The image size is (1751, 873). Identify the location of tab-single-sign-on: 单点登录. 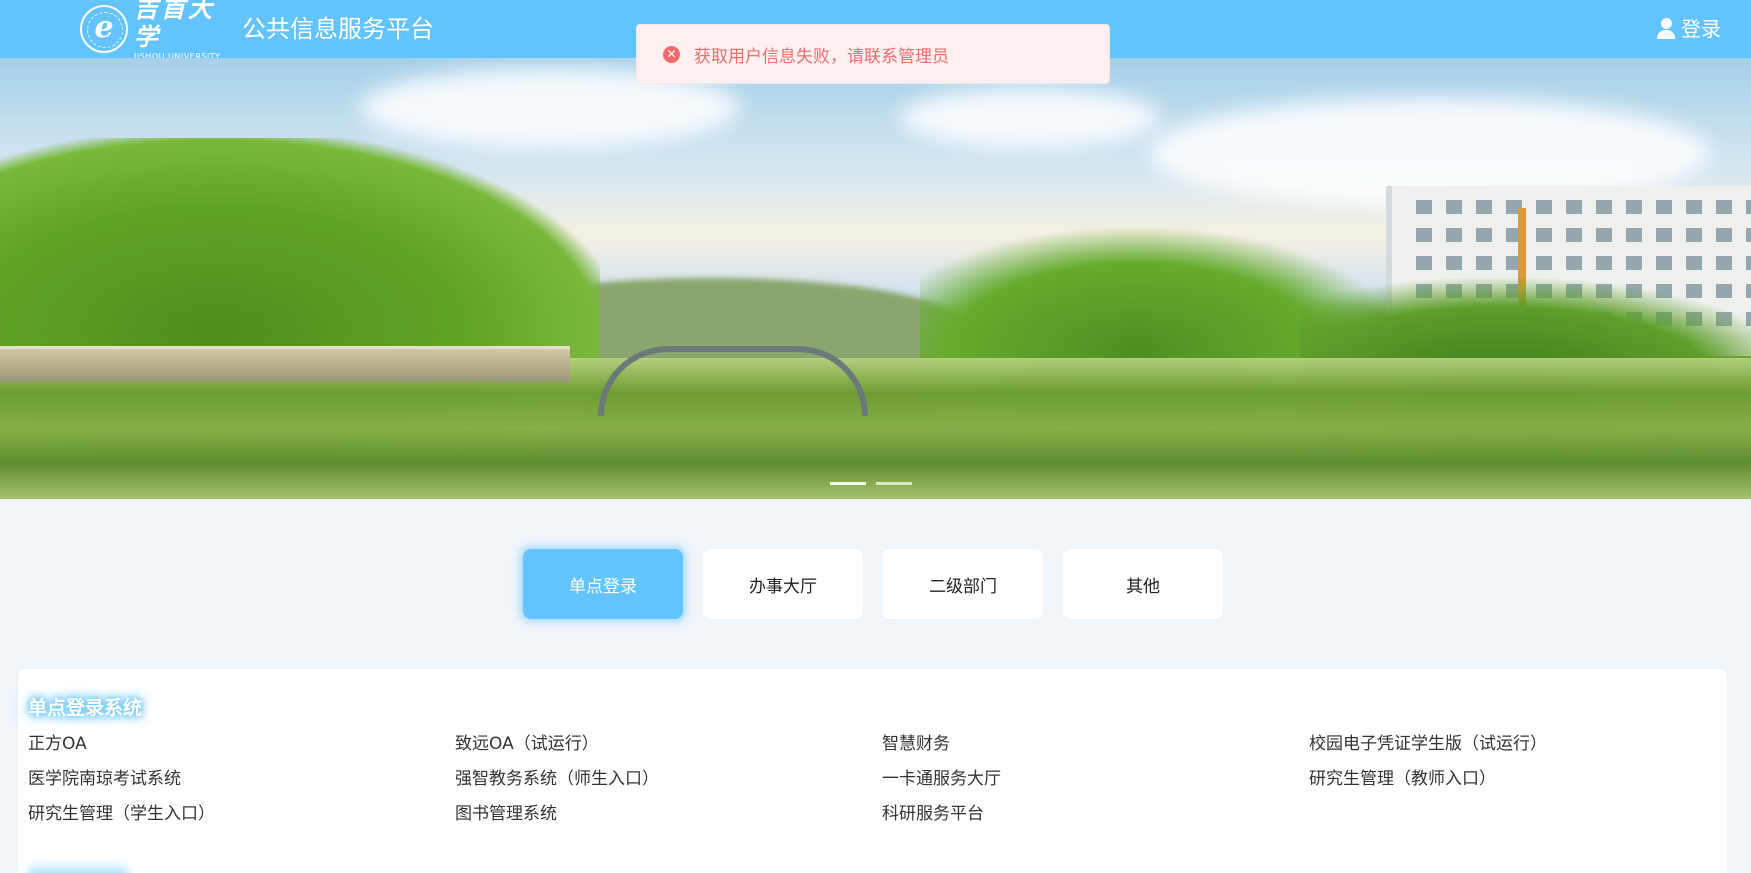
(603, 584).